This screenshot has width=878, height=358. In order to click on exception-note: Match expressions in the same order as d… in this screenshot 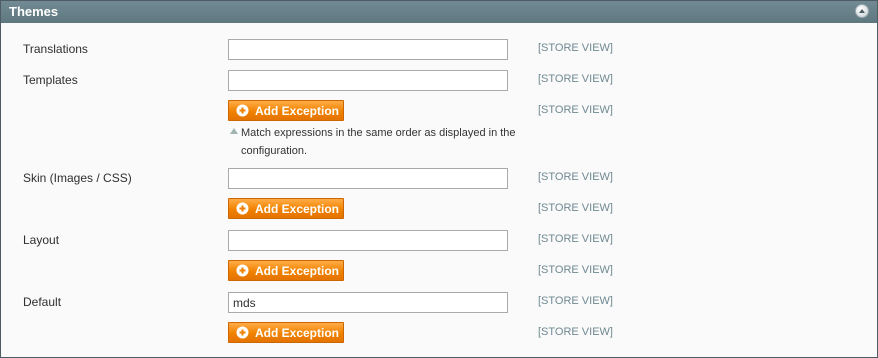, I will do `click(378, 142)`.